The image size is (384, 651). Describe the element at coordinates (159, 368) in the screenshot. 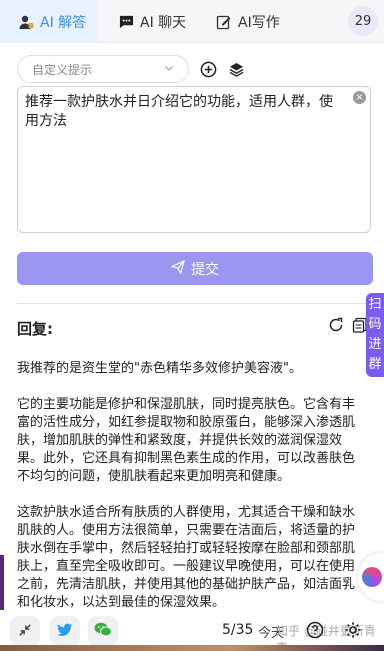

I see `reply-paragraph: 我推荐的是资生堂的"赤色精华多效修护美容液"。` at that location.